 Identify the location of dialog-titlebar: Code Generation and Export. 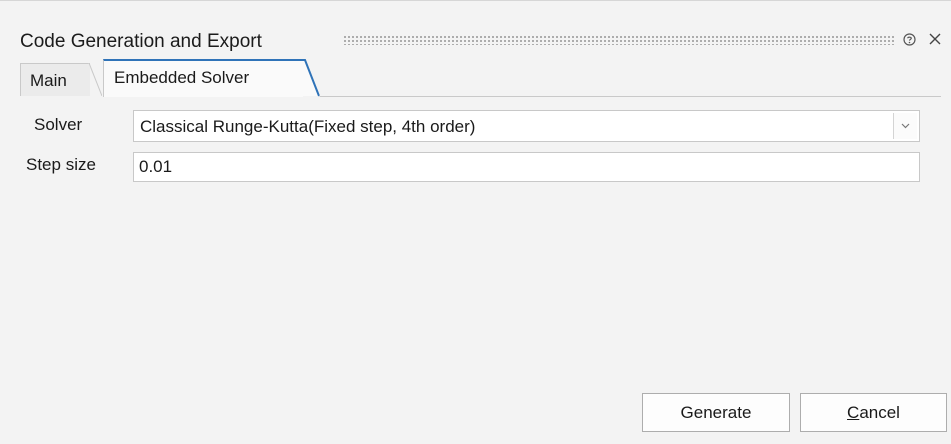
(475, 42).